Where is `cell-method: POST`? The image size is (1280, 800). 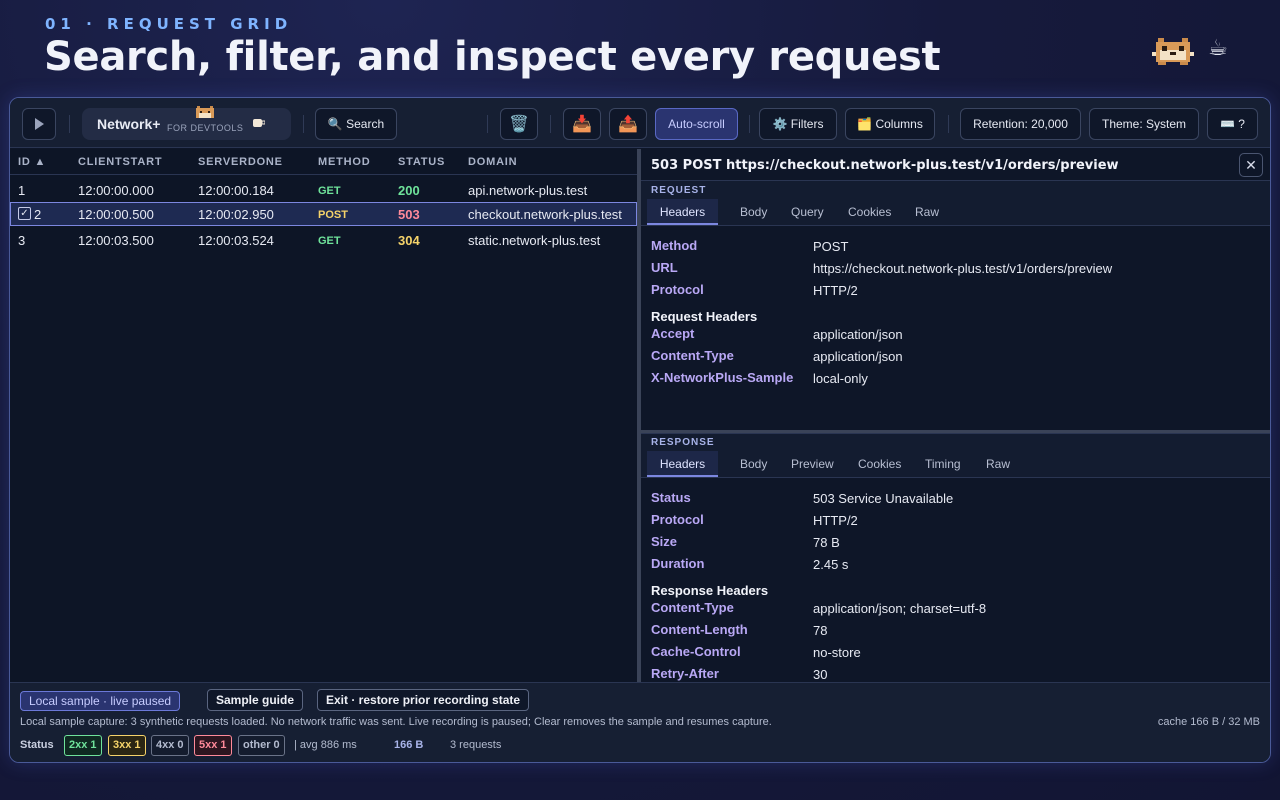 cell-method: POST is located at coordinates (333, 215).